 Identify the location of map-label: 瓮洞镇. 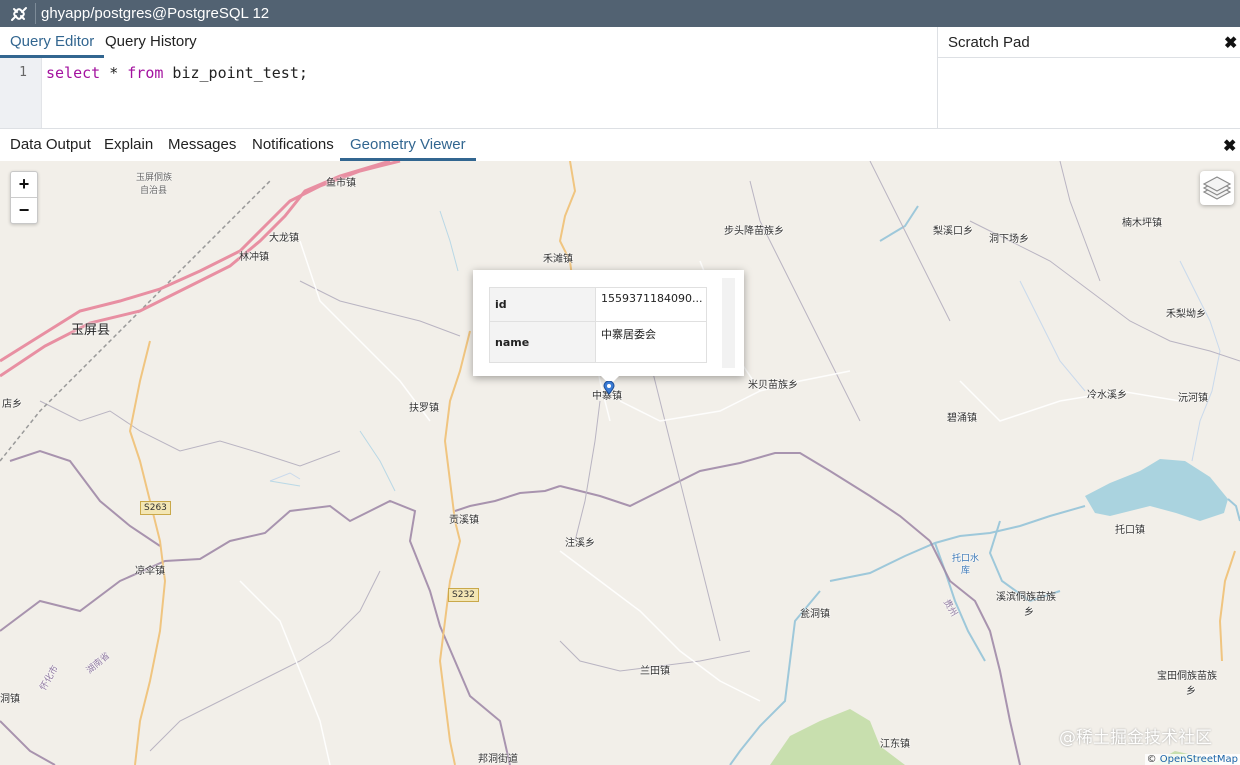
(815, 614).